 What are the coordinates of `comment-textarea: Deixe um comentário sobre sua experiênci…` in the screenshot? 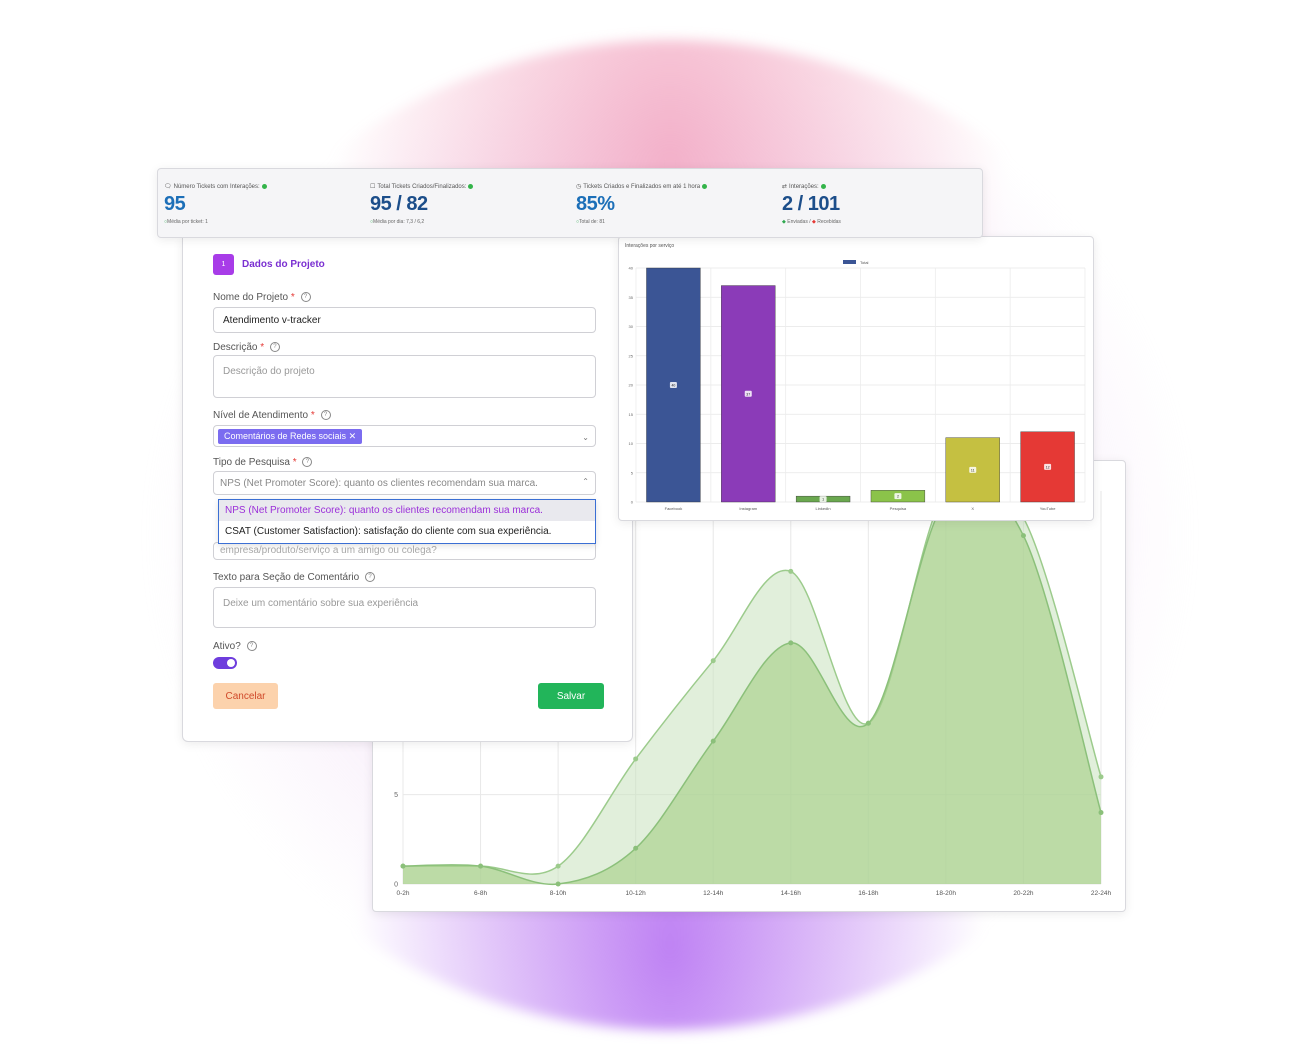 It's located at (404, 607).